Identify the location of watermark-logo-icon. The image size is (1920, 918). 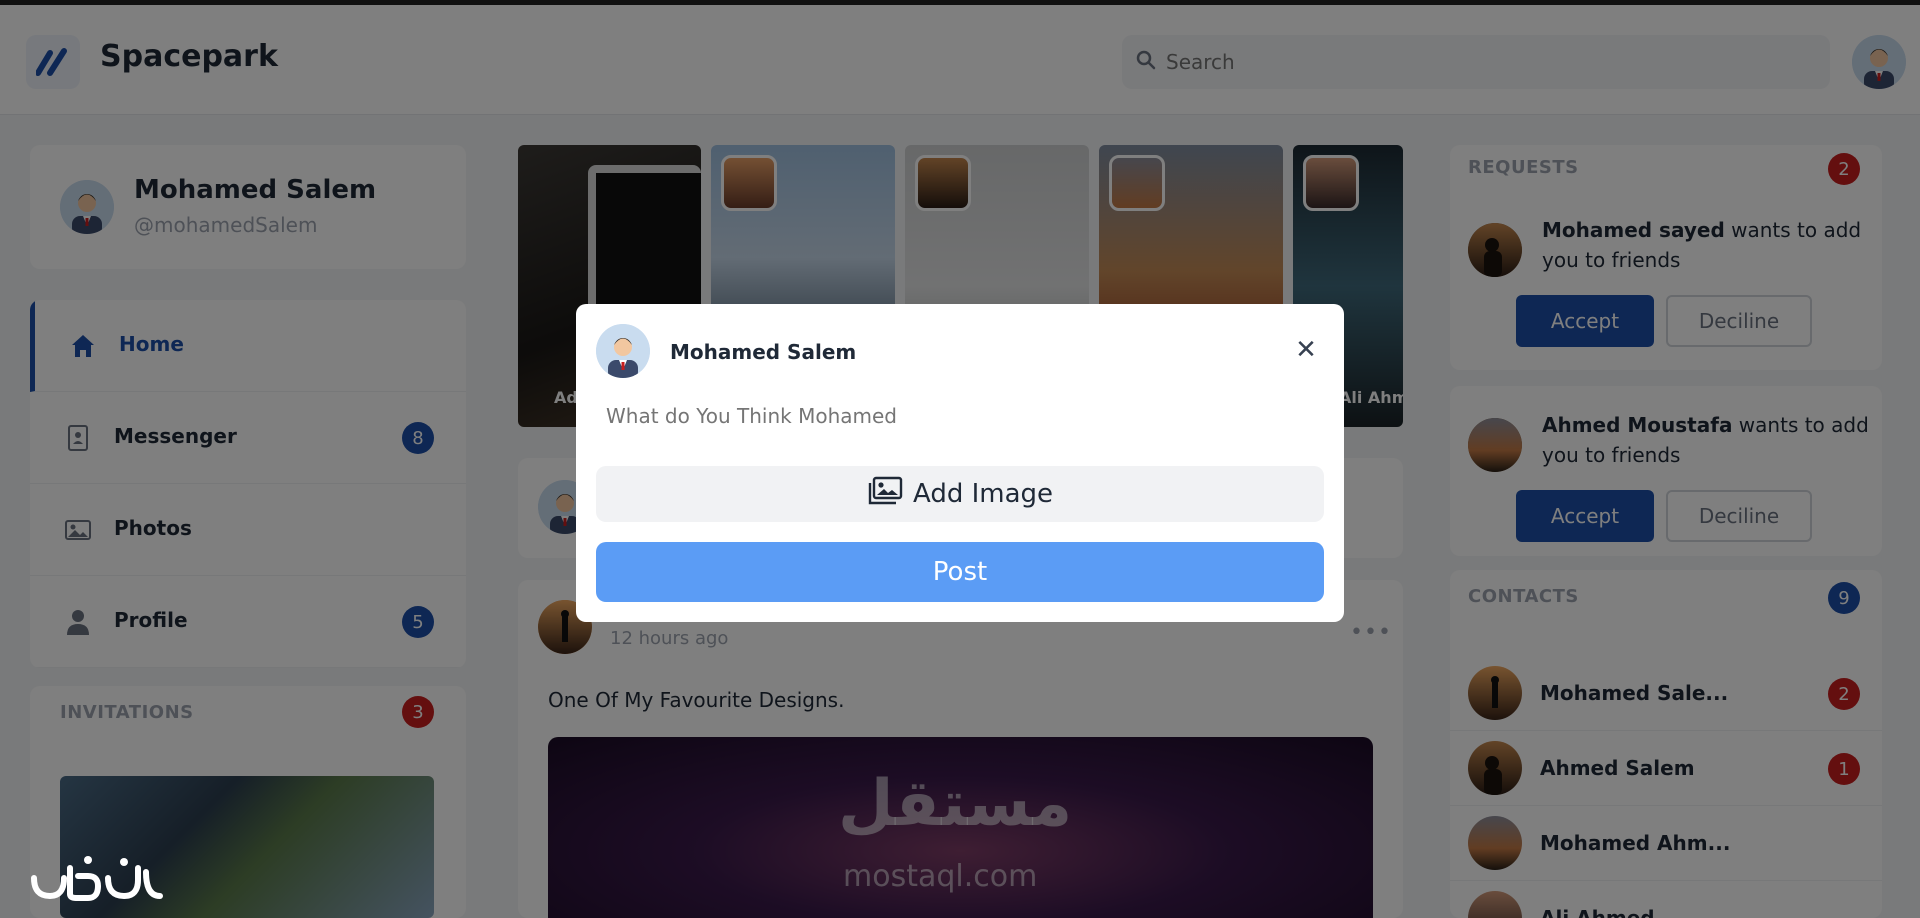
(98, 878).